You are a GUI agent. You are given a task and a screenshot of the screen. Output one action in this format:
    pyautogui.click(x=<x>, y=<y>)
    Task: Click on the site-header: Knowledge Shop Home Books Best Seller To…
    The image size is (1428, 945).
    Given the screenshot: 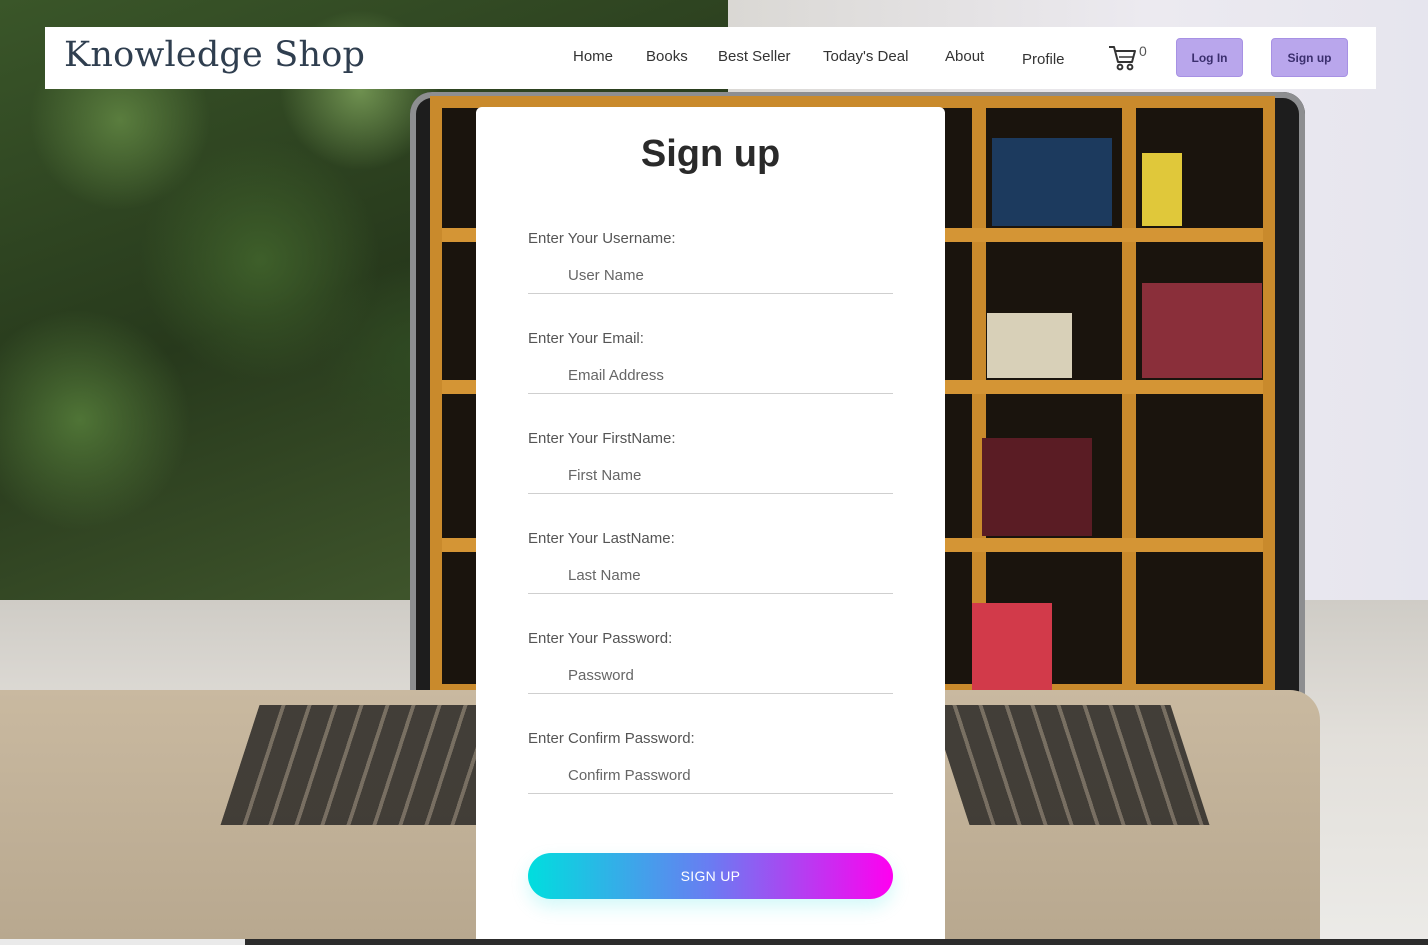 What is the action you would take?
    pyautogui.click(x=710, y=58)
    